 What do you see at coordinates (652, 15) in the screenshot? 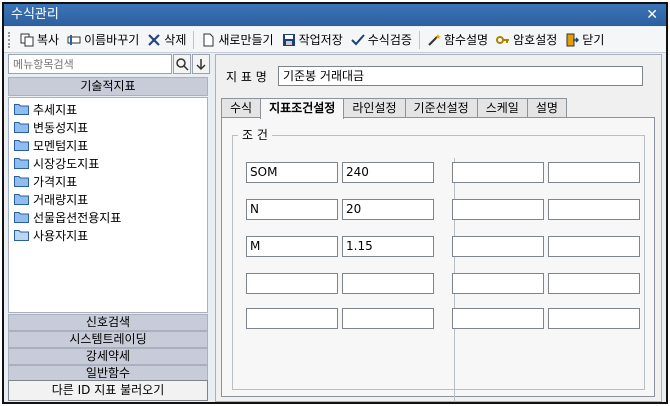
I see `close-icon: ✕` at bounding box center [652, 15].